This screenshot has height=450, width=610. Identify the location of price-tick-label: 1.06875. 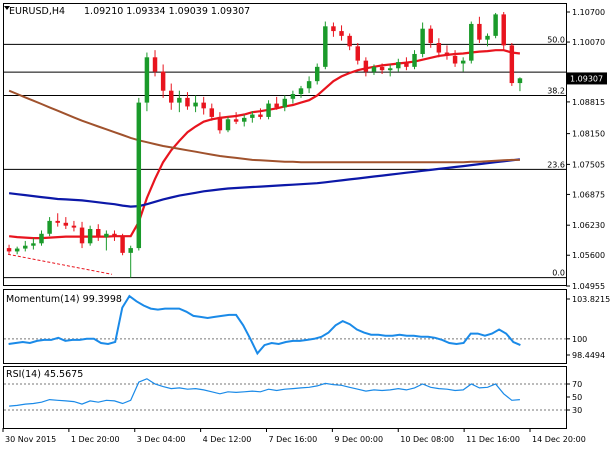
(588, 194).